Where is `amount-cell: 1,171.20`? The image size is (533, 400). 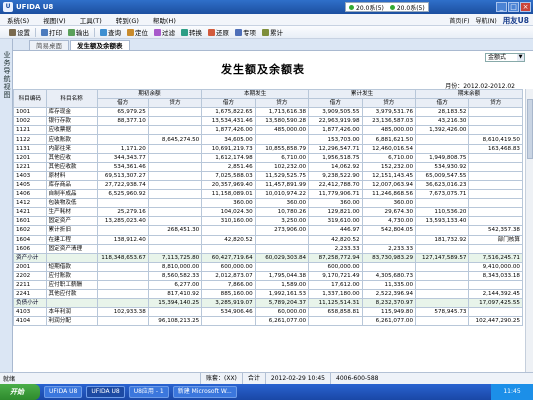 amount-cell: 1,171.20 is located at coordinates (122, 148).